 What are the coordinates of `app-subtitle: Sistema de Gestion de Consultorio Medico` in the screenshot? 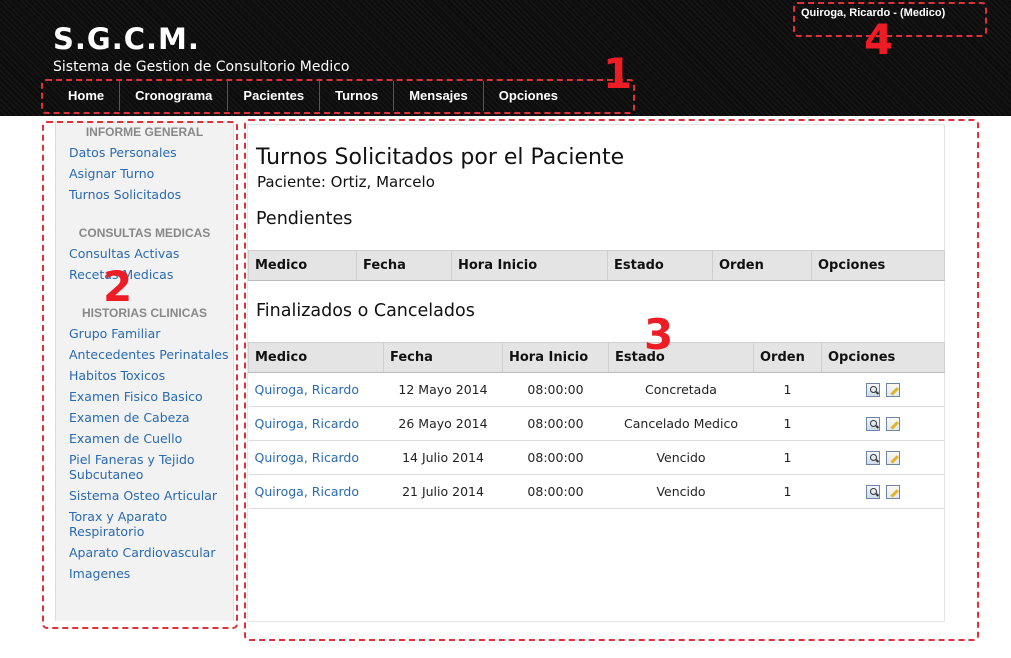 It's located at (201, 67).